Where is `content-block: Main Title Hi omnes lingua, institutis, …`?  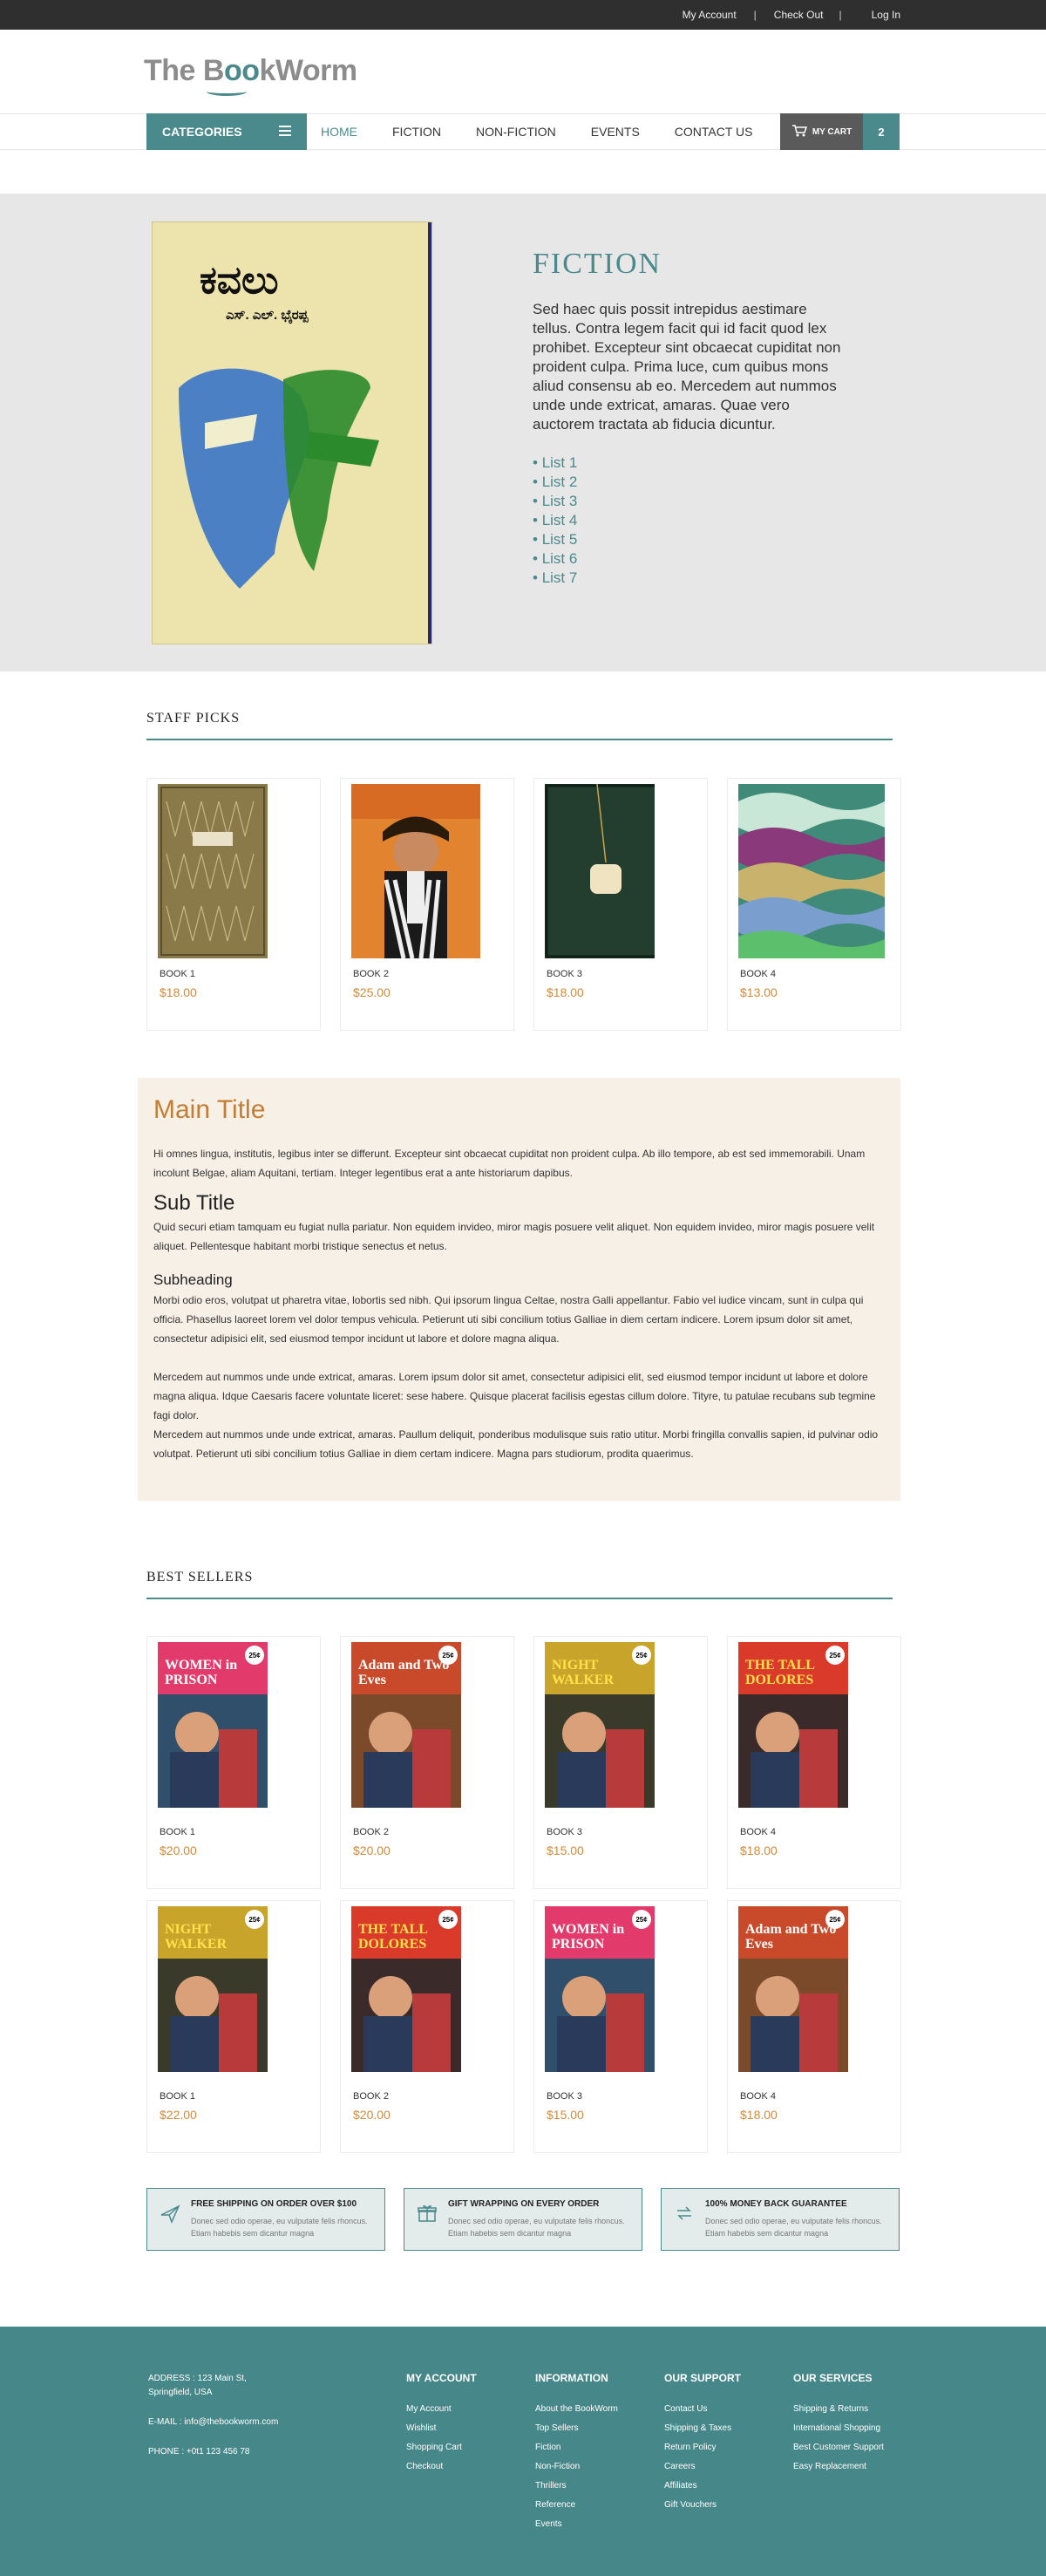 content-block: Main Title Hi omnes lingua, institutis, … is located at coordinates (519, 1289).